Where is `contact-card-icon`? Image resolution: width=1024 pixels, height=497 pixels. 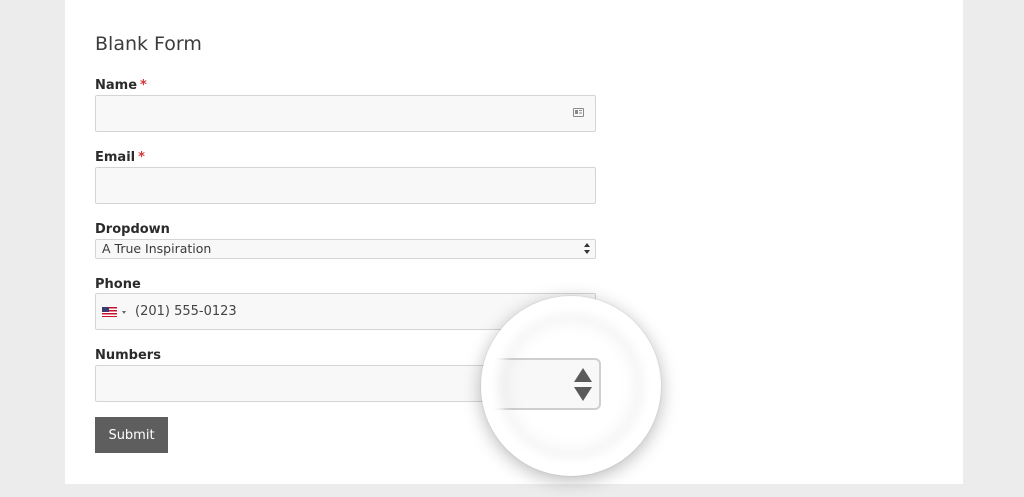
contact-card-icon is located at coordinates (578, 112).